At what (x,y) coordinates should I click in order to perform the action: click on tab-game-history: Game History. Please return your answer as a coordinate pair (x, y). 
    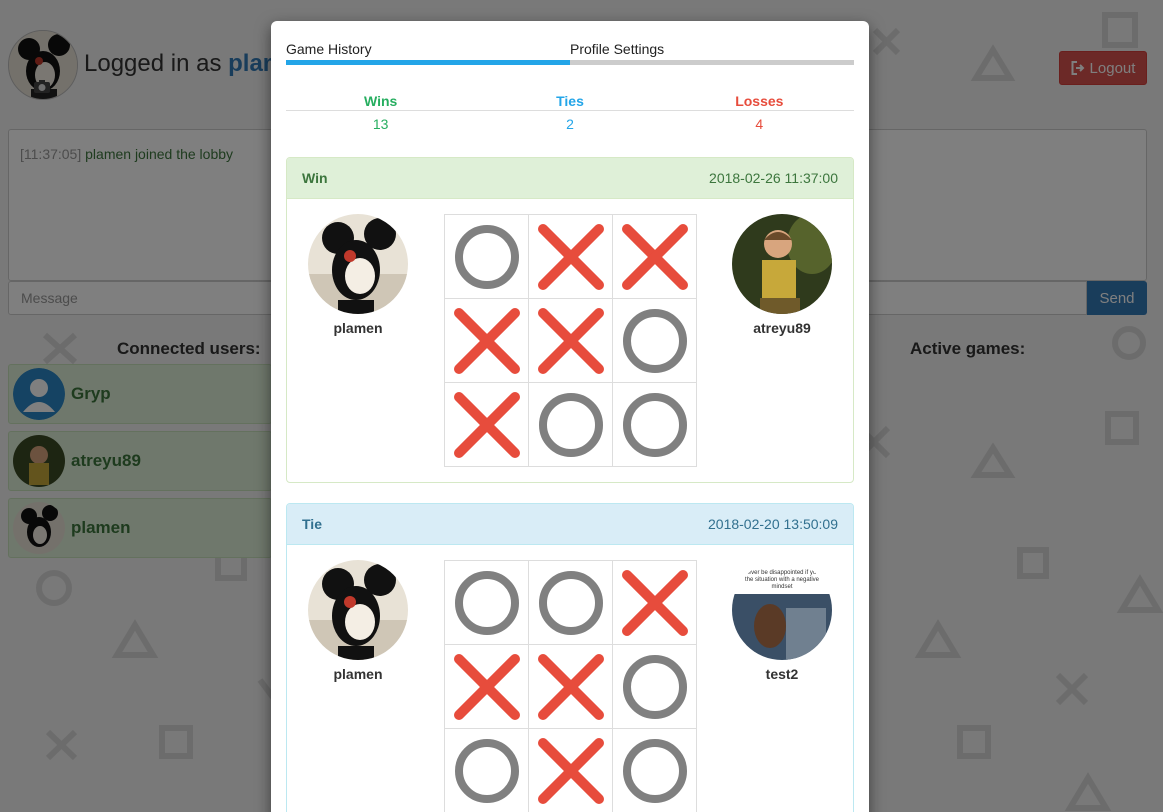
    Looking at the image, I should click on (329, 49).